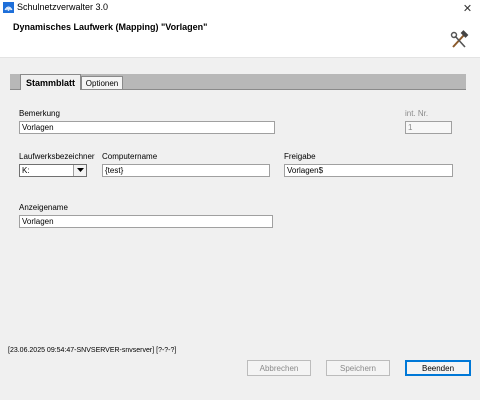 The height and width of the screenshot is (400, 480). I want to click on bemerkung-input: Vorlagen, so click(147, 127).